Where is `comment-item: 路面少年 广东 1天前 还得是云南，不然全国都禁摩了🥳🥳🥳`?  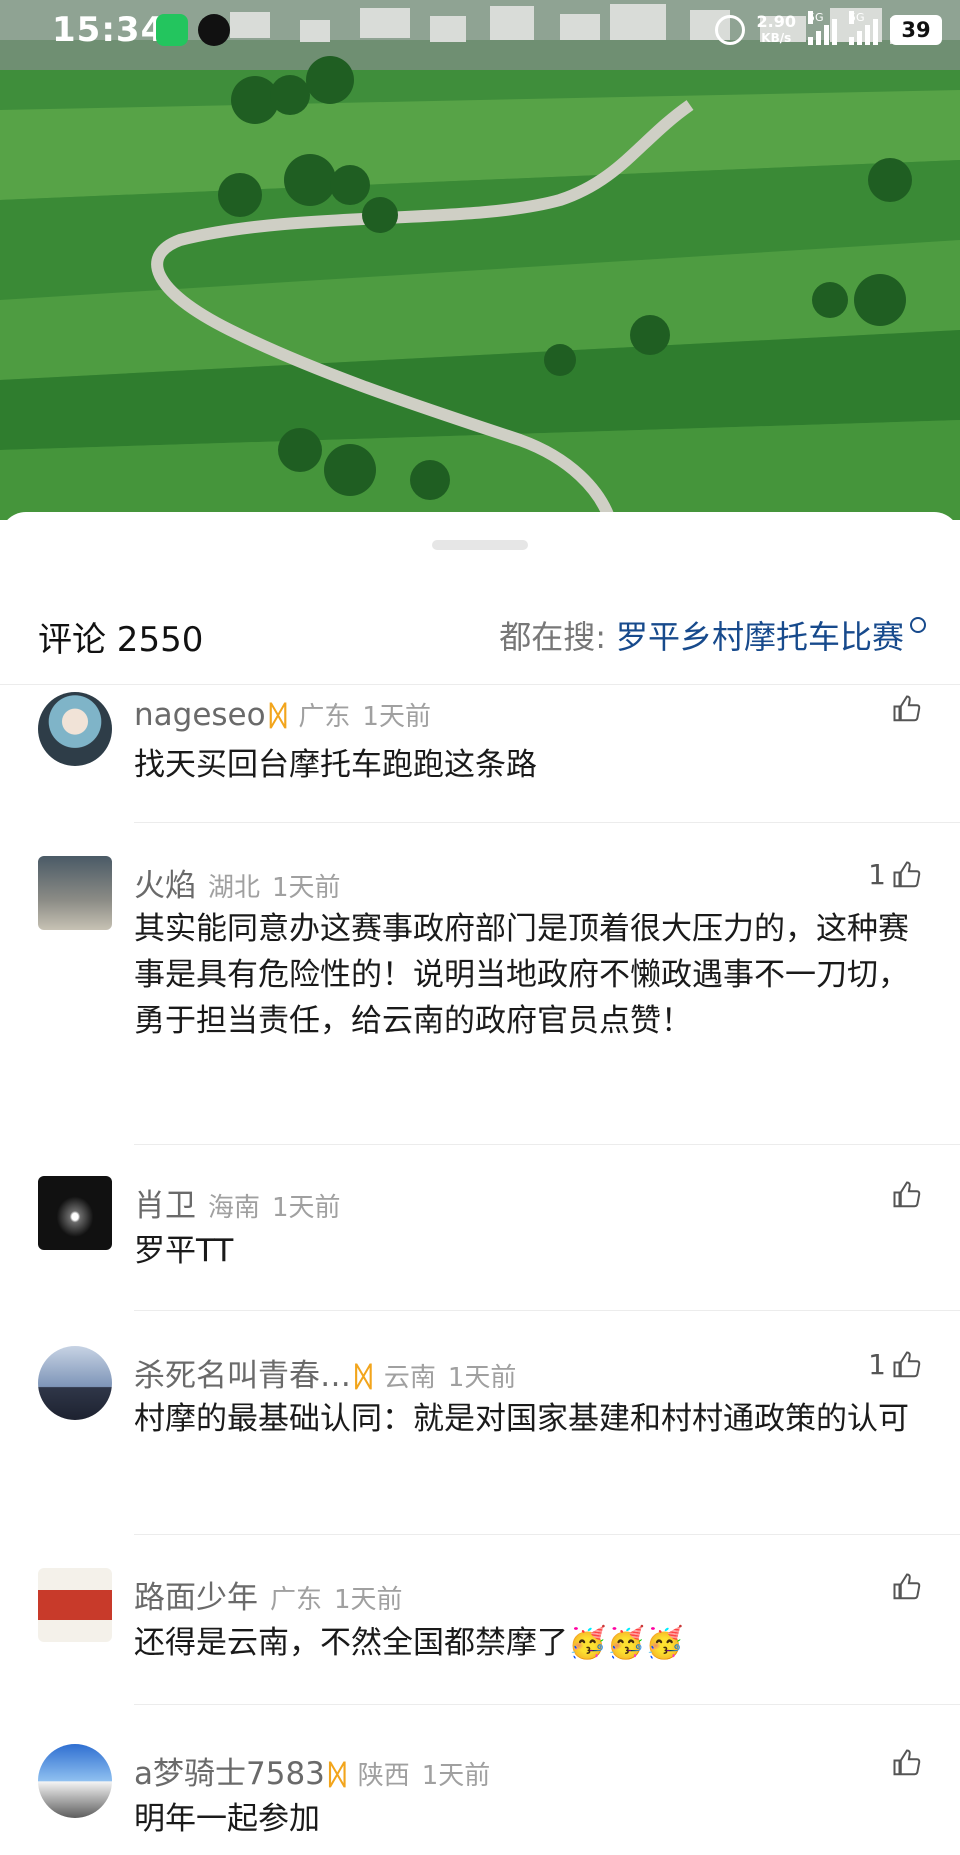 comment-item: 路面少年 广东 1天前 还得是云南，不然全国都禁摩了🥳🥳🥳 is located at coordinates (480, 1644).